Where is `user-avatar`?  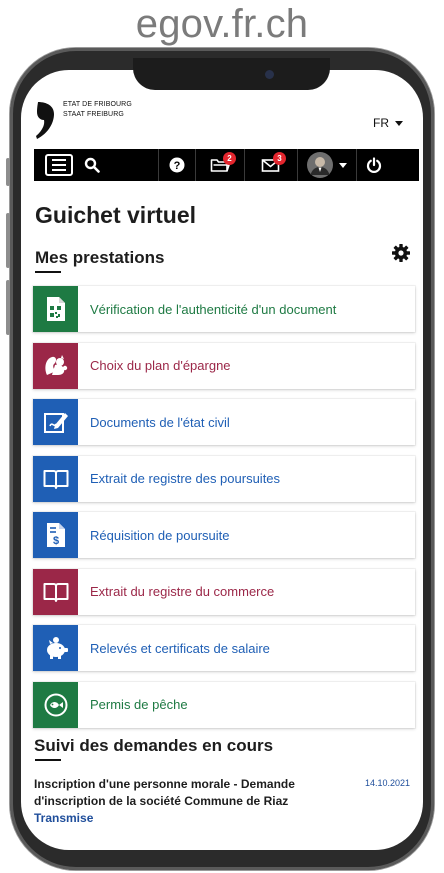
user-avatar is located at coordinates (320, 165).